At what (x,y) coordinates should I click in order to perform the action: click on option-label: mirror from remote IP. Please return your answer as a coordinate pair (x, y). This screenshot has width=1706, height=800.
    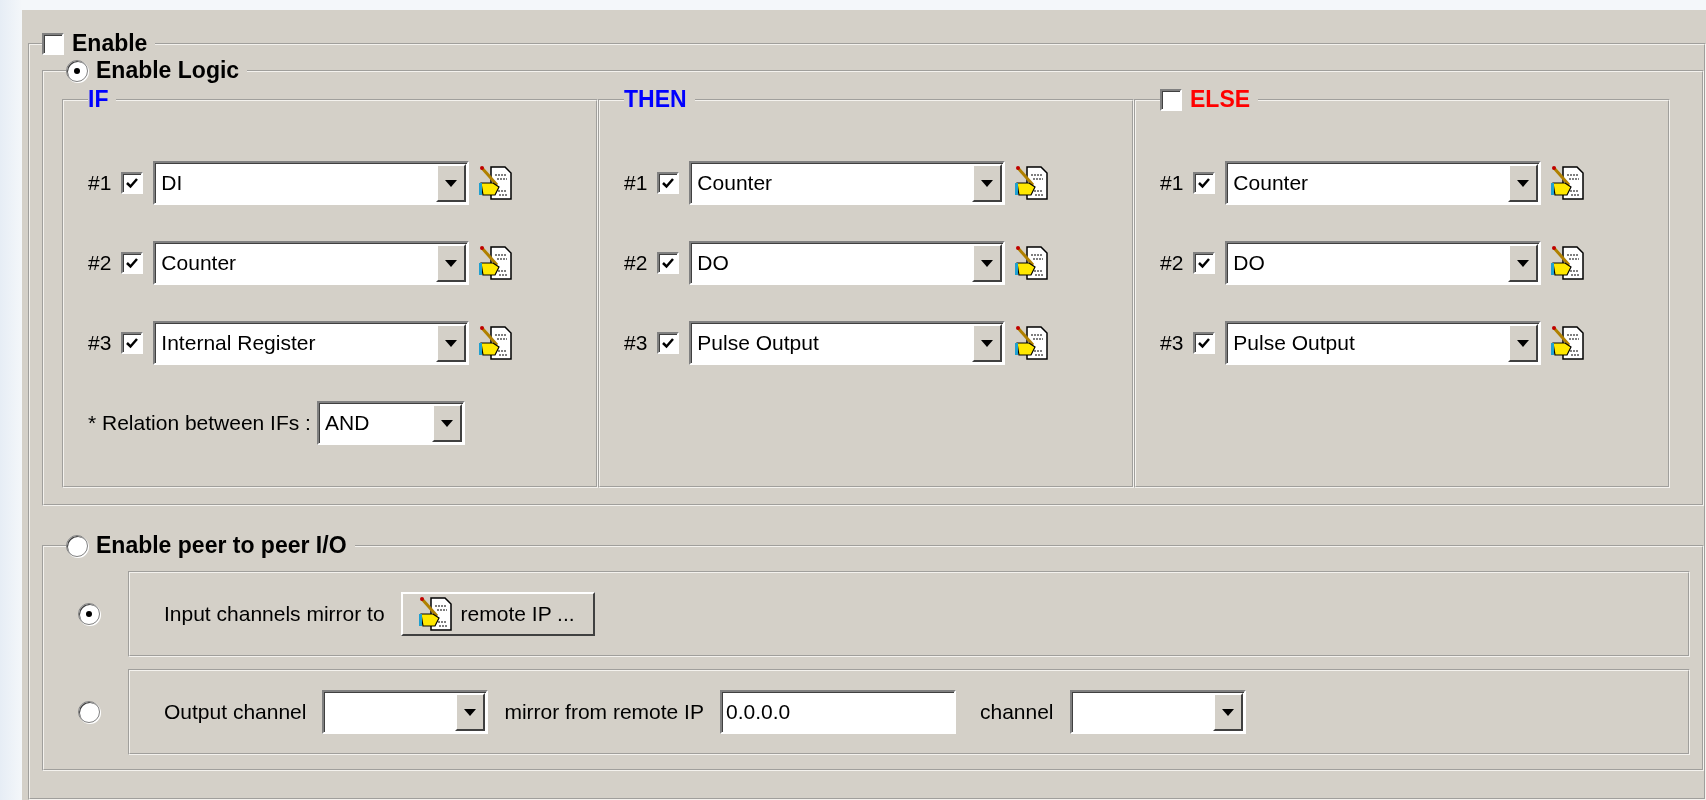
    Looking at the image, I should click on (604, 712).